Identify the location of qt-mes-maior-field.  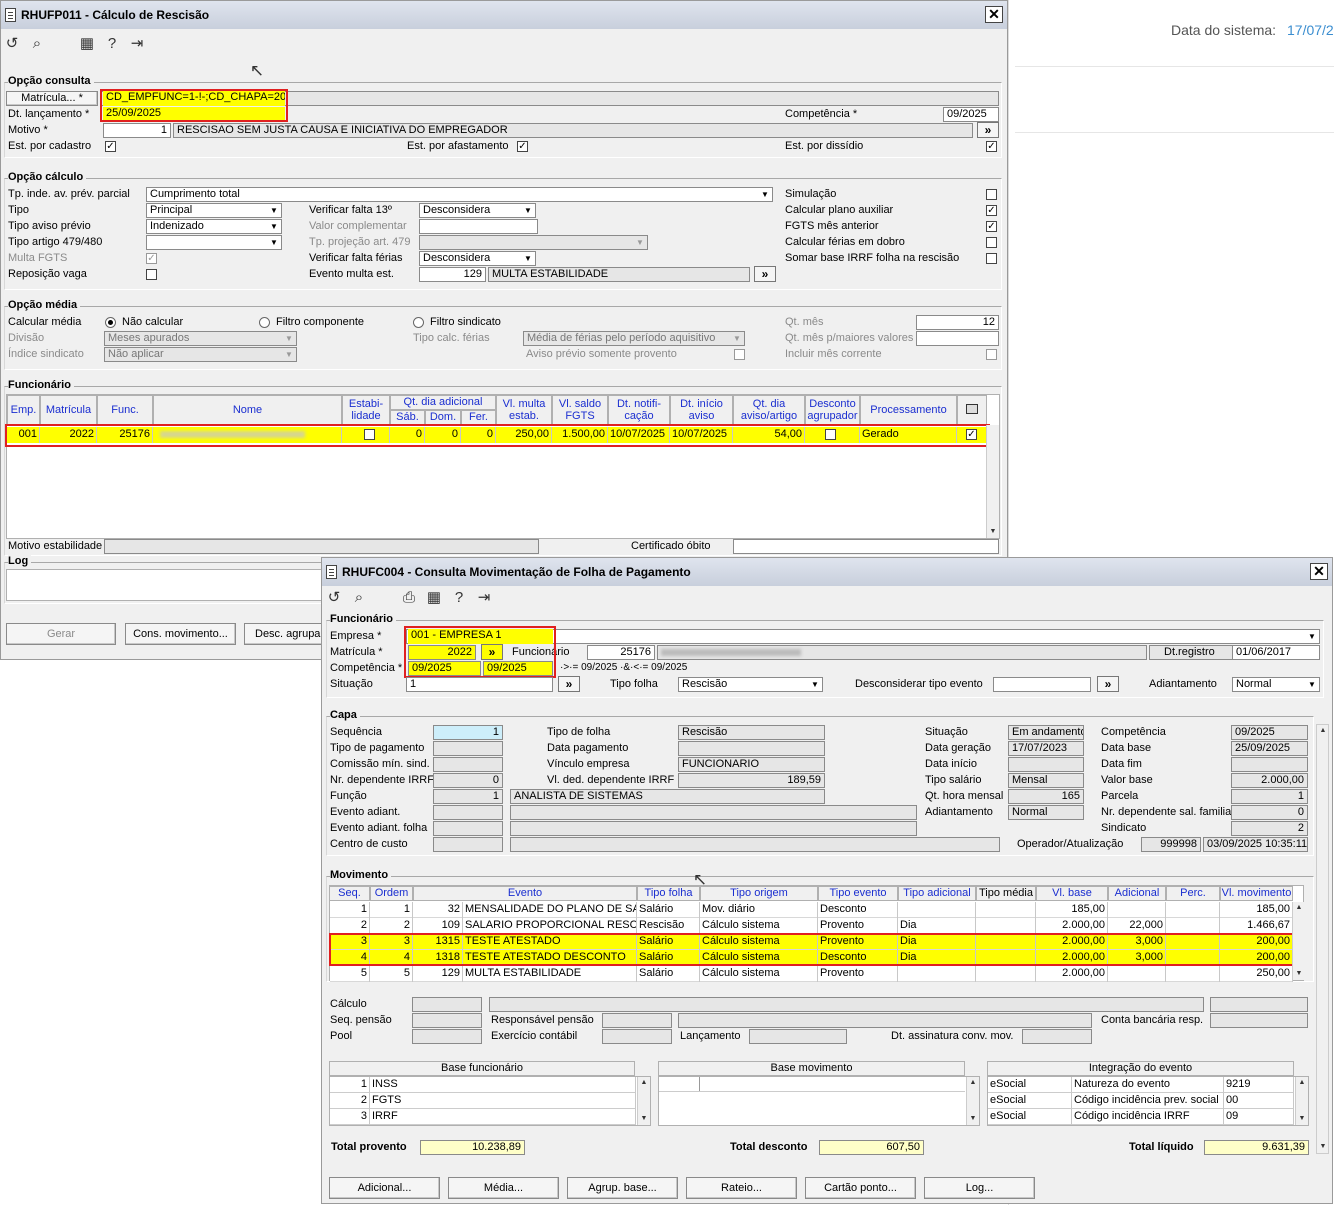
(957, 338).